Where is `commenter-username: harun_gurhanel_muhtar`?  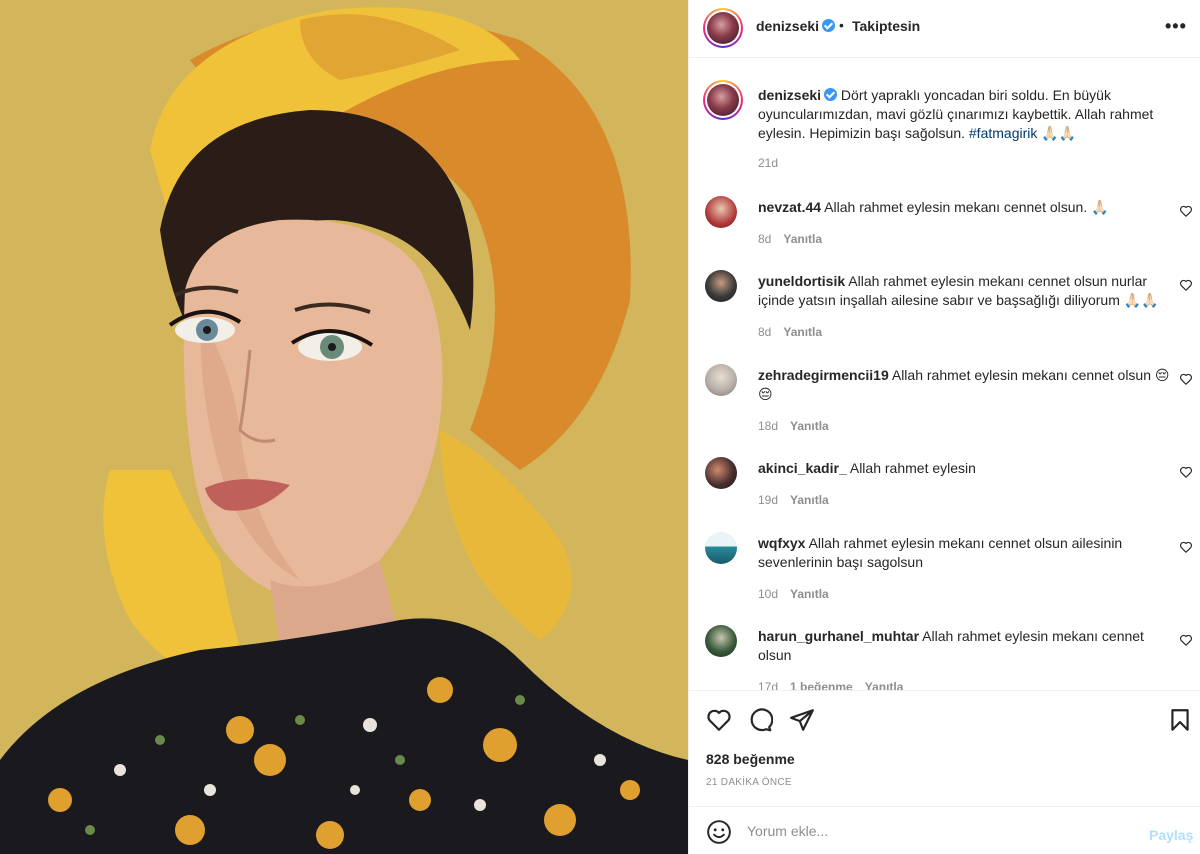
commenter-username: harun_gurhanel_muhtar is located at coordinates (838, 636).